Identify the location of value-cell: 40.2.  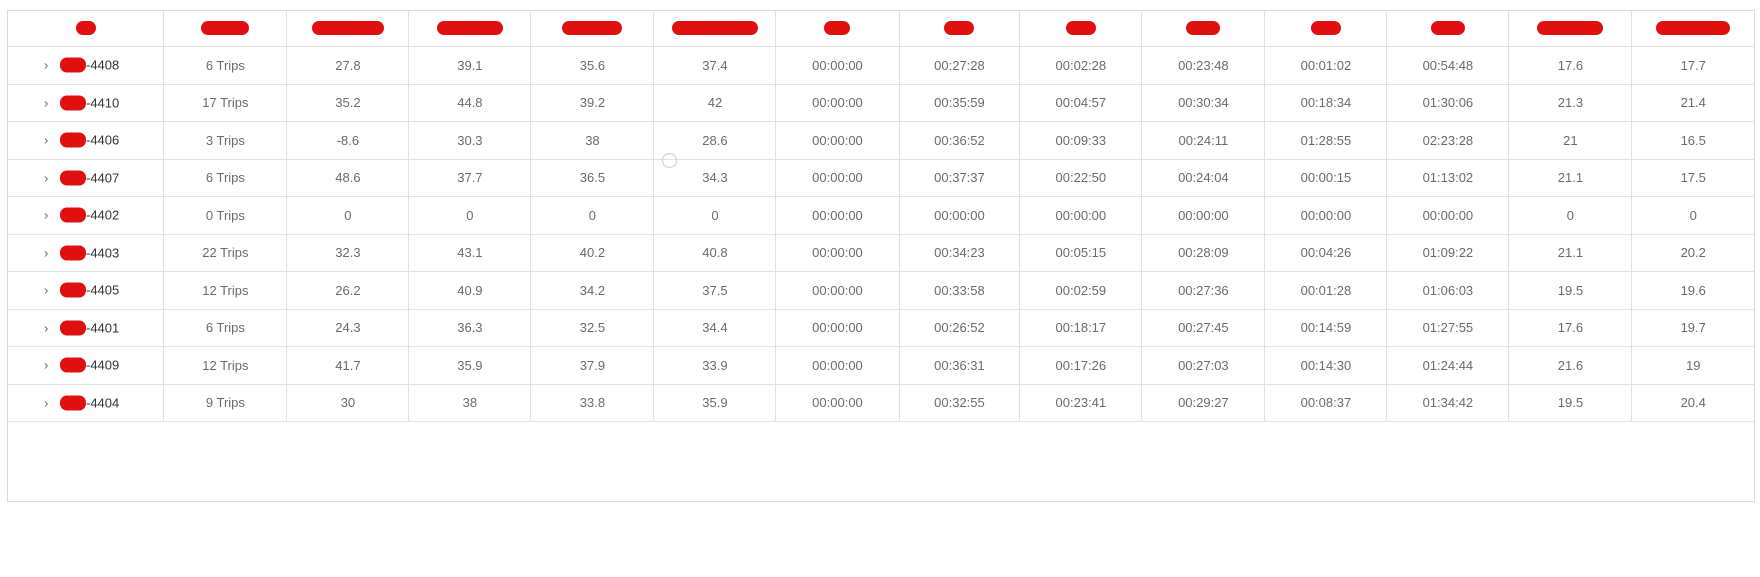
(592, 252).